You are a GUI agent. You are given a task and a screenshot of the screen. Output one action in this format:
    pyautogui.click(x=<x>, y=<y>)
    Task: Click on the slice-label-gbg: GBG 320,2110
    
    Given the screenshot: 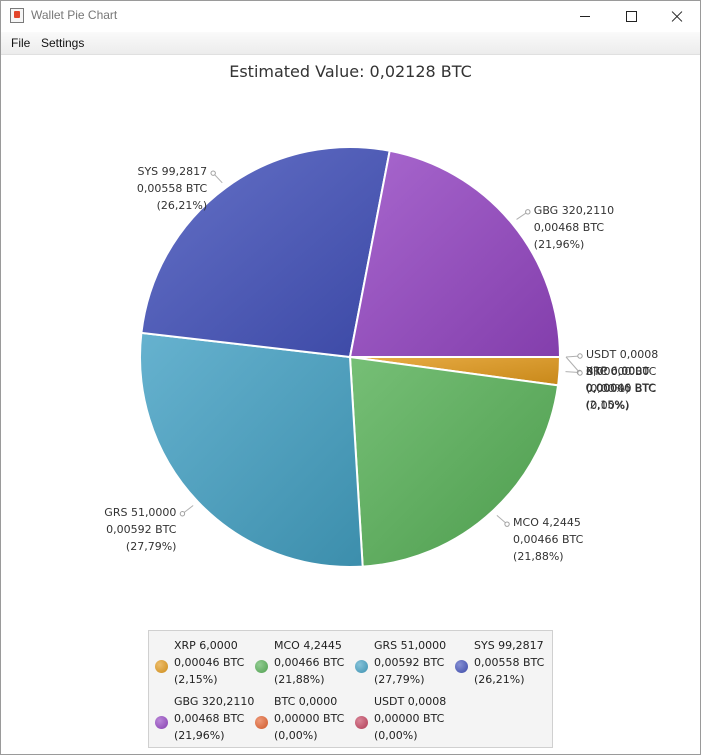 What is the action you would take?
    pyautogui.click(x=574, y=210)
    